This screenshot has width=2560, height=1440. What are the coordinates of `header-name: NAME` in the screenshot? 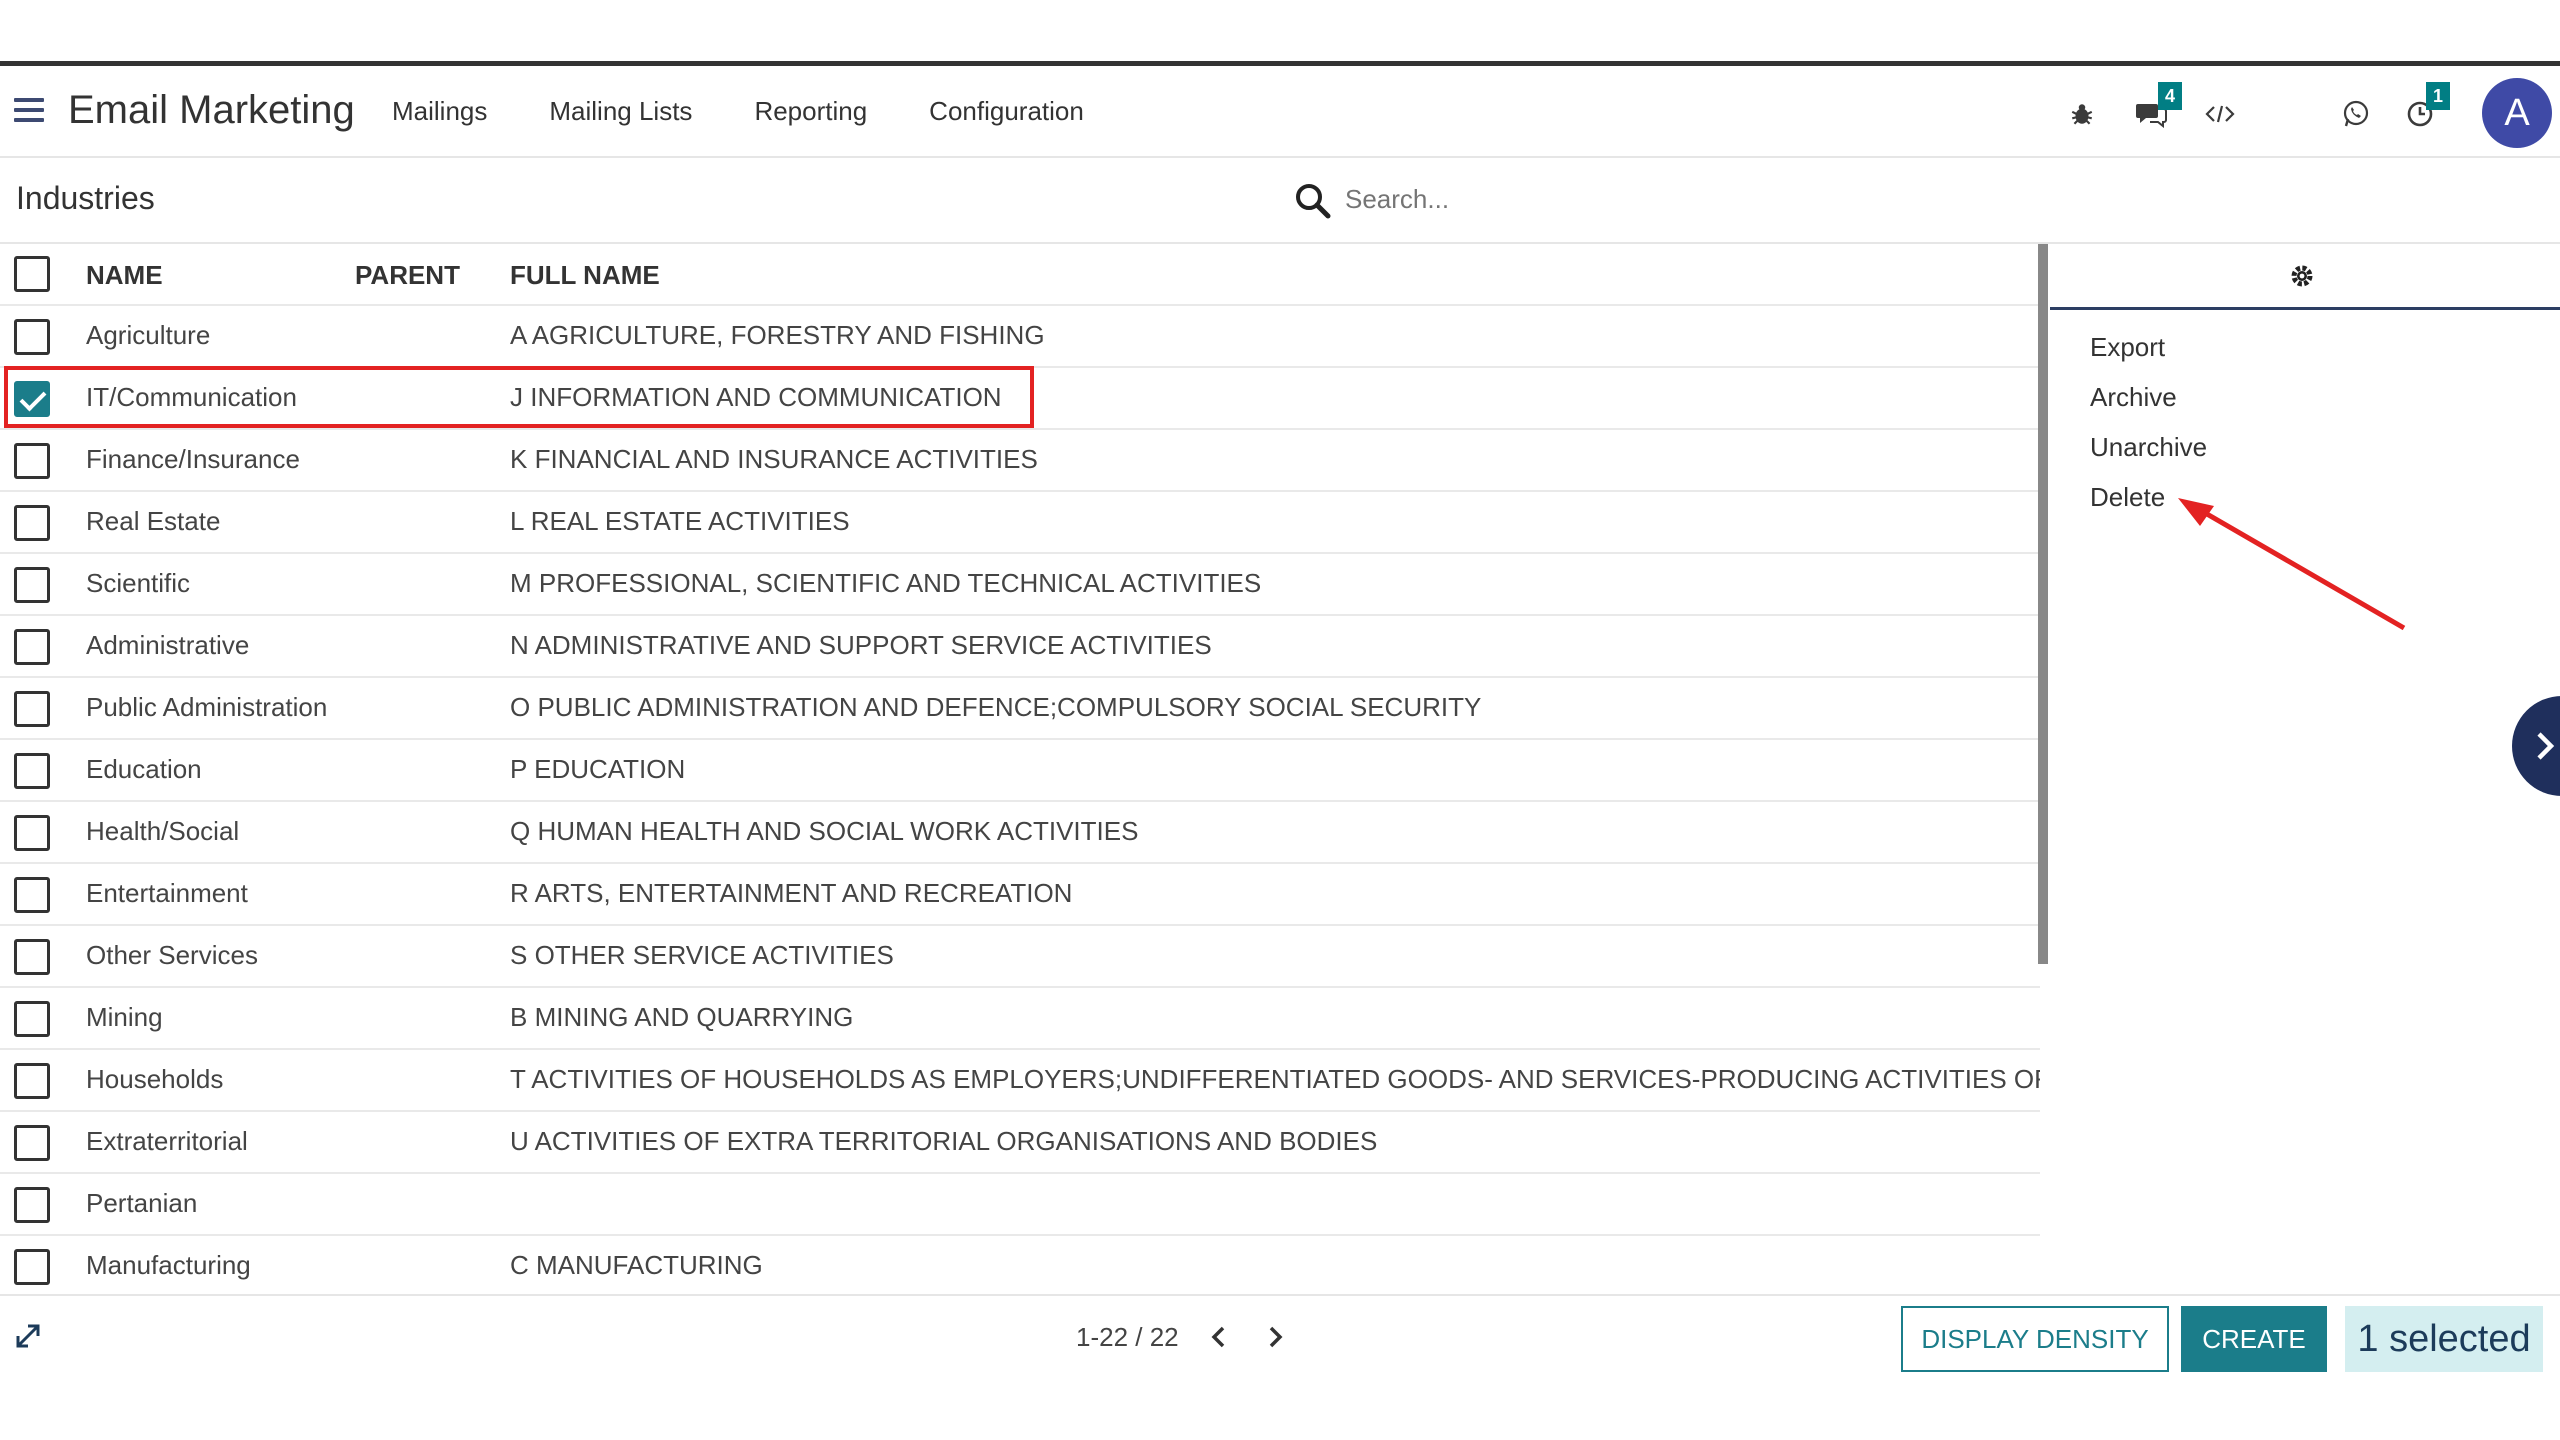 It's located at (216, 275).